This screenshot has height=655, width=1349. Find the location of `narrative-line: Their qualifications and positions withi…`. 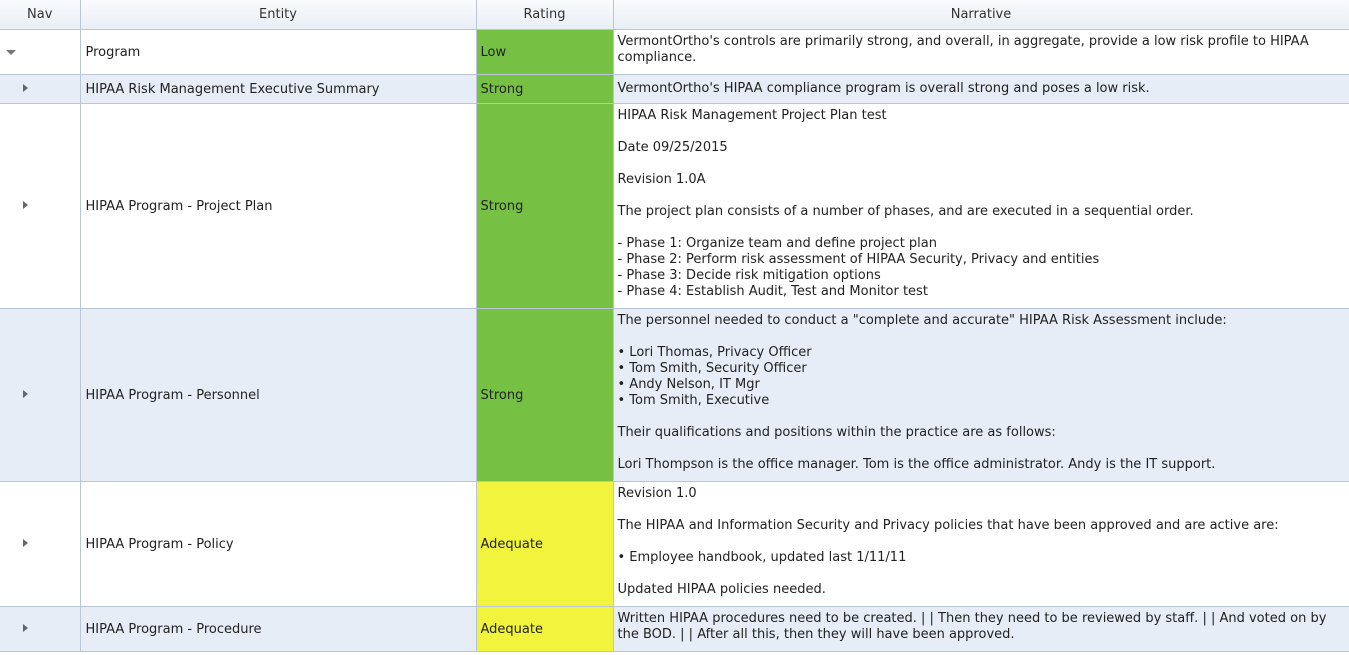

narrative-line: Their qualifications and positions withi… is located at coordinates (836, 432).